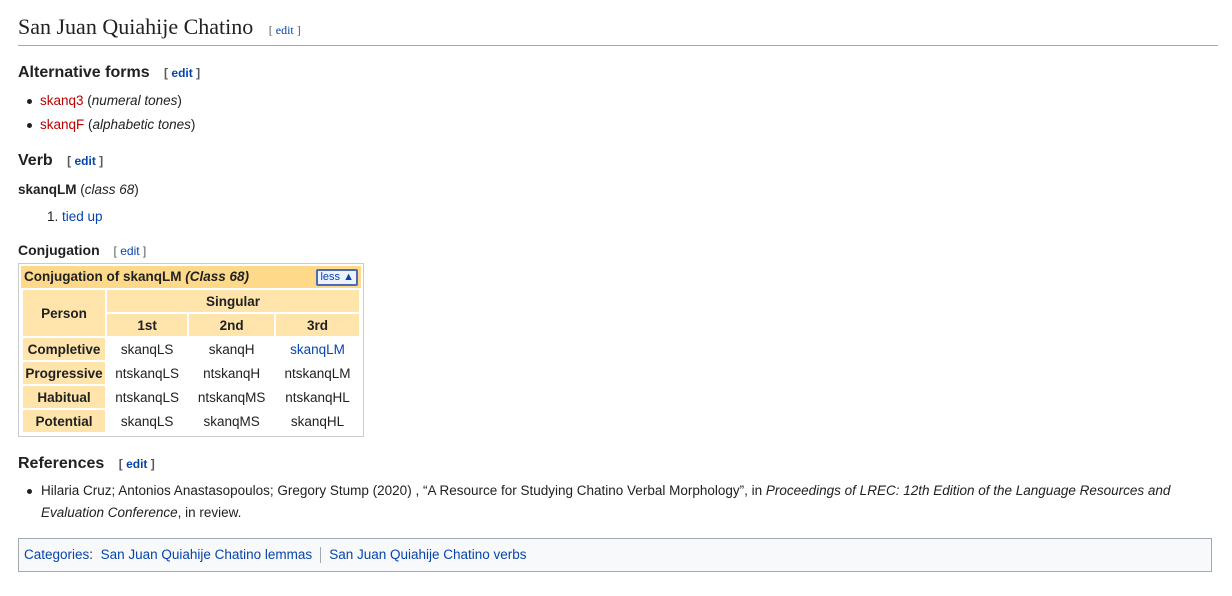  Describe the element at coordinates (618, 250) in the screenshot. I see `section-conjugation: Conjugation [ edit ]` at that location.